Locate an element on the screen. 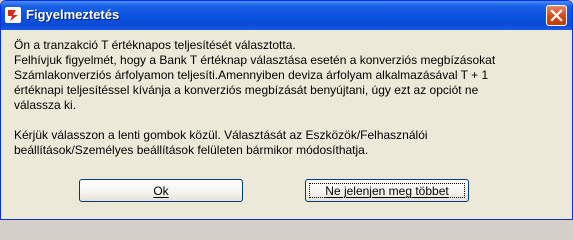 Image resolution: width=573 pixels, height=240 pixels. ok-button: Ok is located at coordinates (161, 190).